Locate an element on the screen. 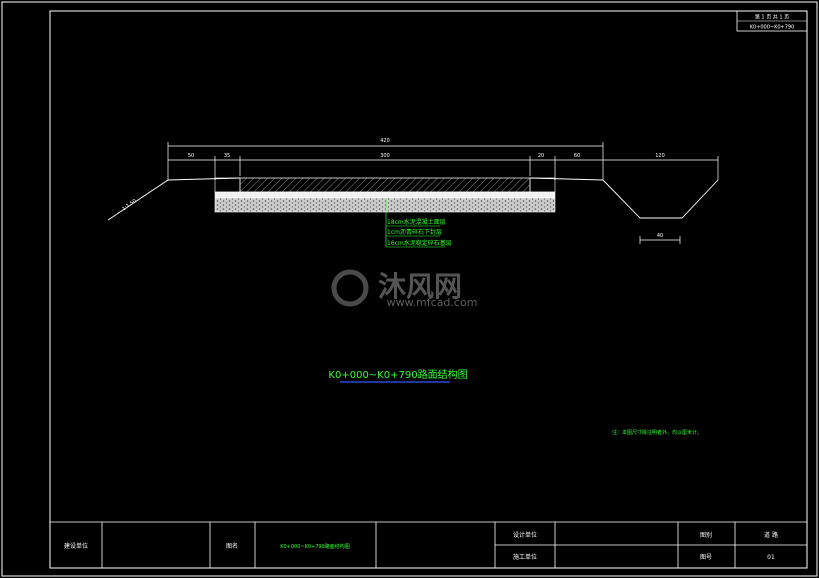 The image size is (819, 578). dim-right-2: 60 is located at coordinates (577, 156).